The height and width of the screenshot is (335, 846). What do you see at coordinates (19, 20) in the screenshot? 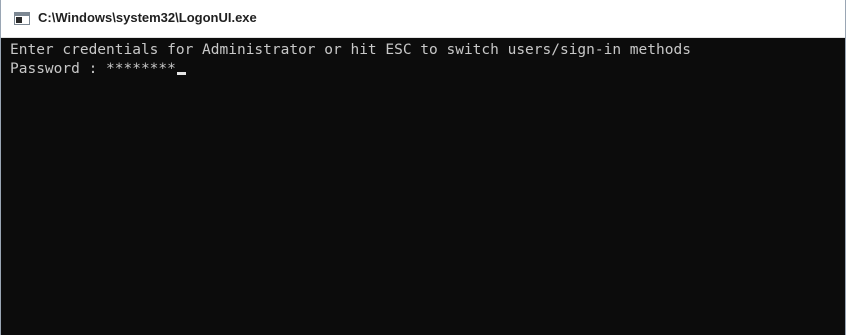
I see `icon-screen` at bounding box center [19, 20].